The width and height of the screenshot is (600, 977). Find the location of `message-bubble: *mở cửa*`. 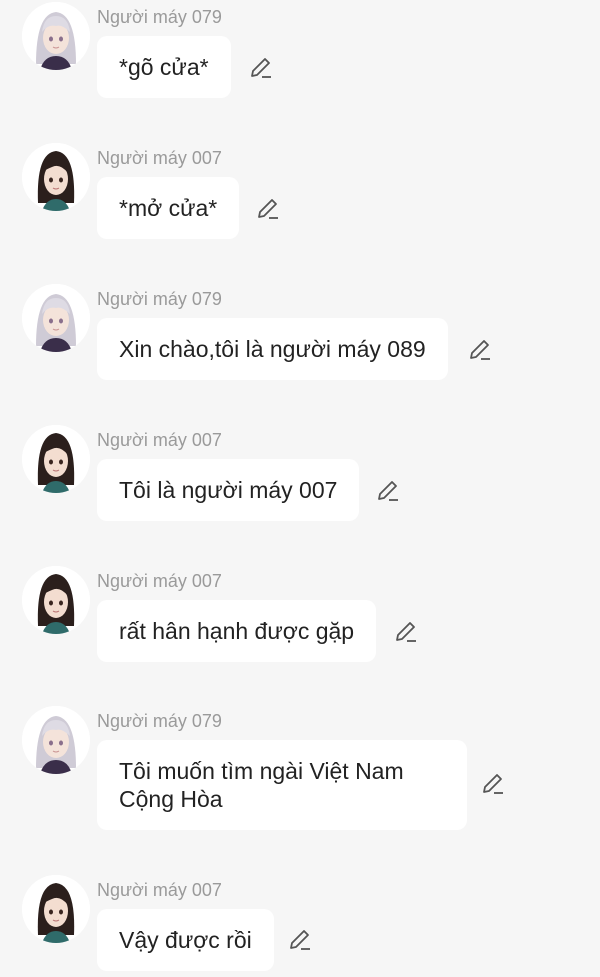

message-bubble: *mở cửa* is located at coordinates (168, 208).